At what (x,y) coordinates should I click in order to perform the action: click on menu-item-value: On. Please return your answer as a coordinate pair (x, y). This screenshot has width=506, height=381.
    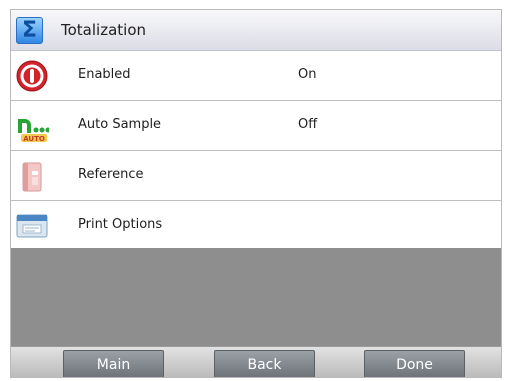
    Looking at the image, I should click on (307, 74).